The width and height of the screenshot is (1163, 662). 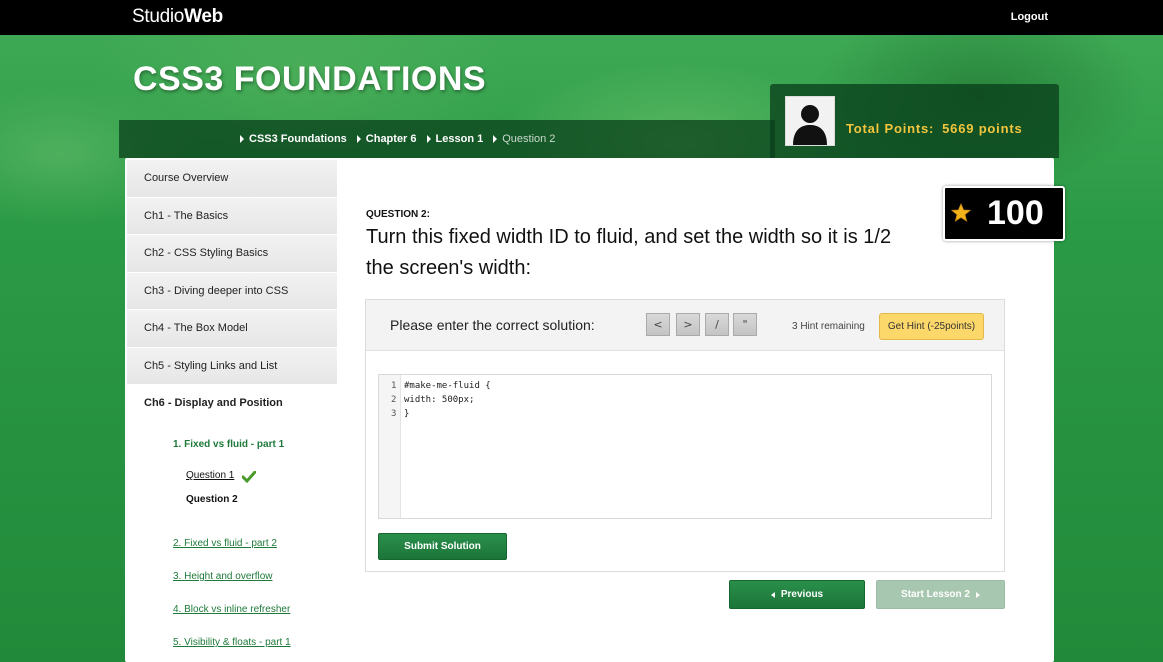 I want to click on insert-lt-button: <, so click(x=658, y=324).